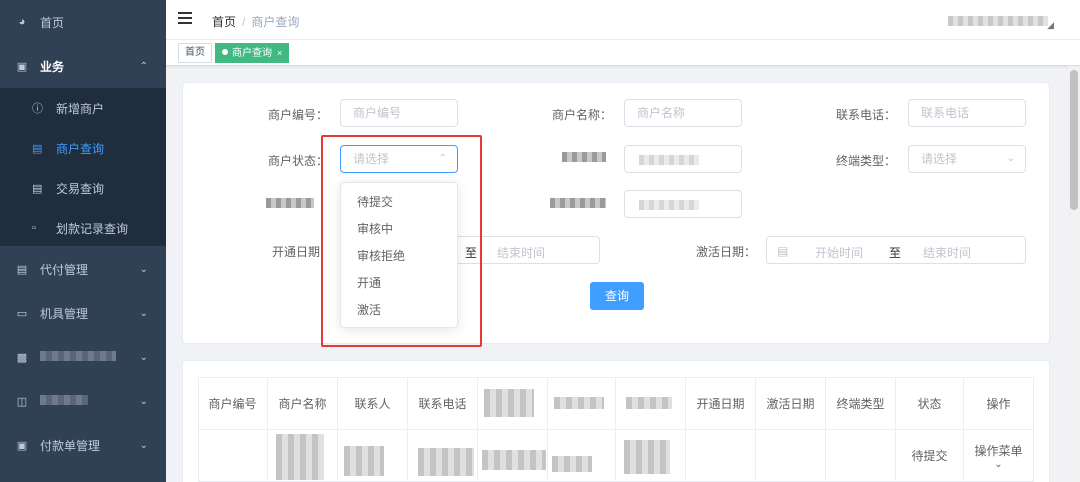 The image size is (1080, 482). What do you see at coordinates (303, 403) in the screenshot?
I see `column-header: 商户名称` at bounding box center [303, 403].